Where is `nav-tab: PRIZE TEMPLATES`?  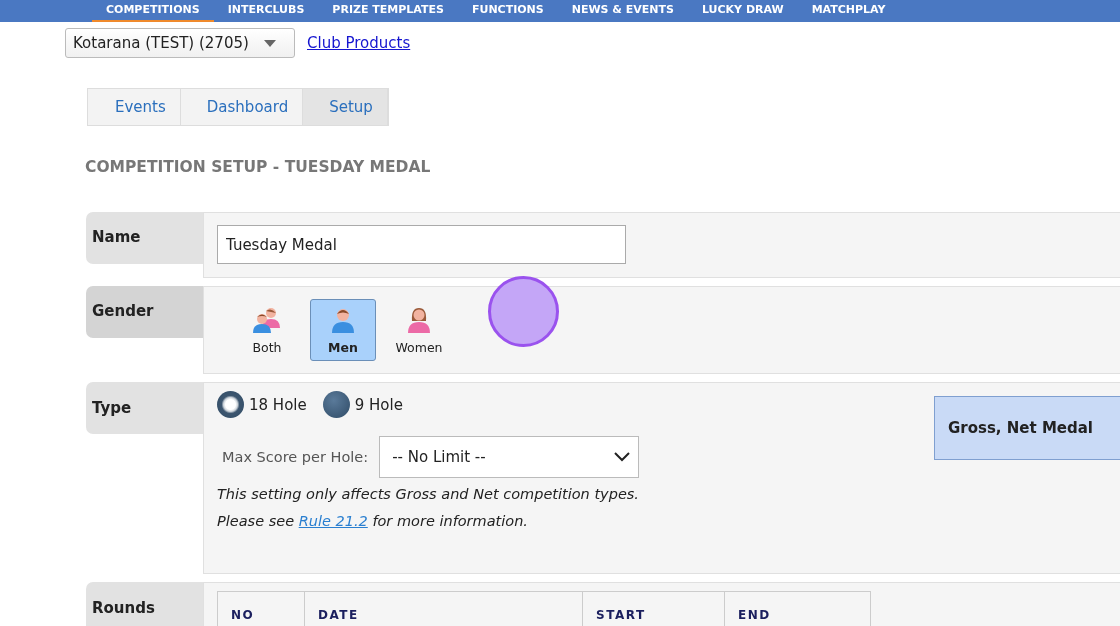 nav-tab: PRIZE TEMPLATES is located at coordinates (388, 11).